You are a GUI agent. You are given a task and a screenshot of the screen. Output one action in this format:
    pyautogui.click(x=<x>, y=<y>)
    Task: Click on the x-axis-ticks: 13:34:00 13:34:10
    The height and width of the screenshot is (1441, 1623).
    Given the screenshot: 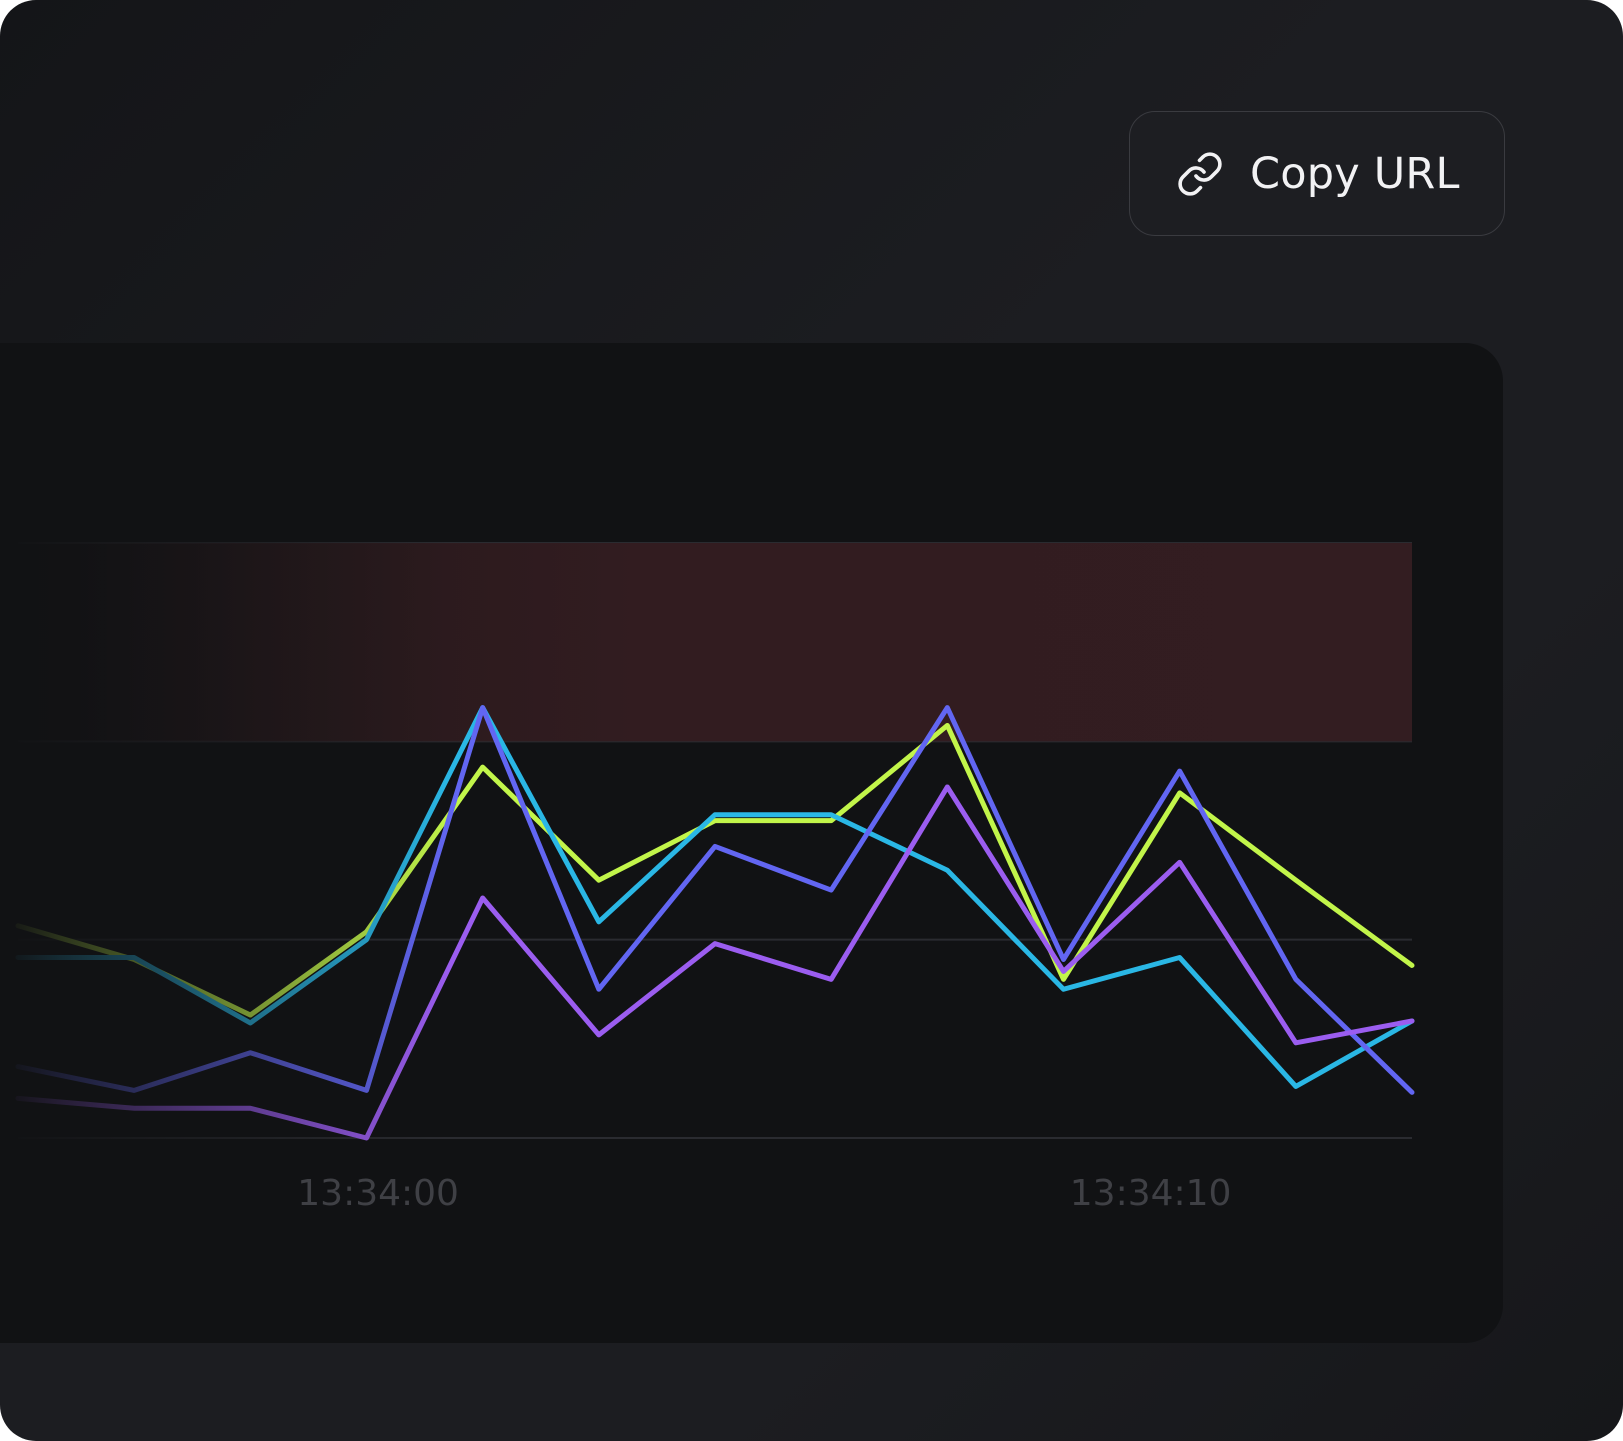 What is the action you would take?
    pyautogui.click(x=764, y=1193)
    